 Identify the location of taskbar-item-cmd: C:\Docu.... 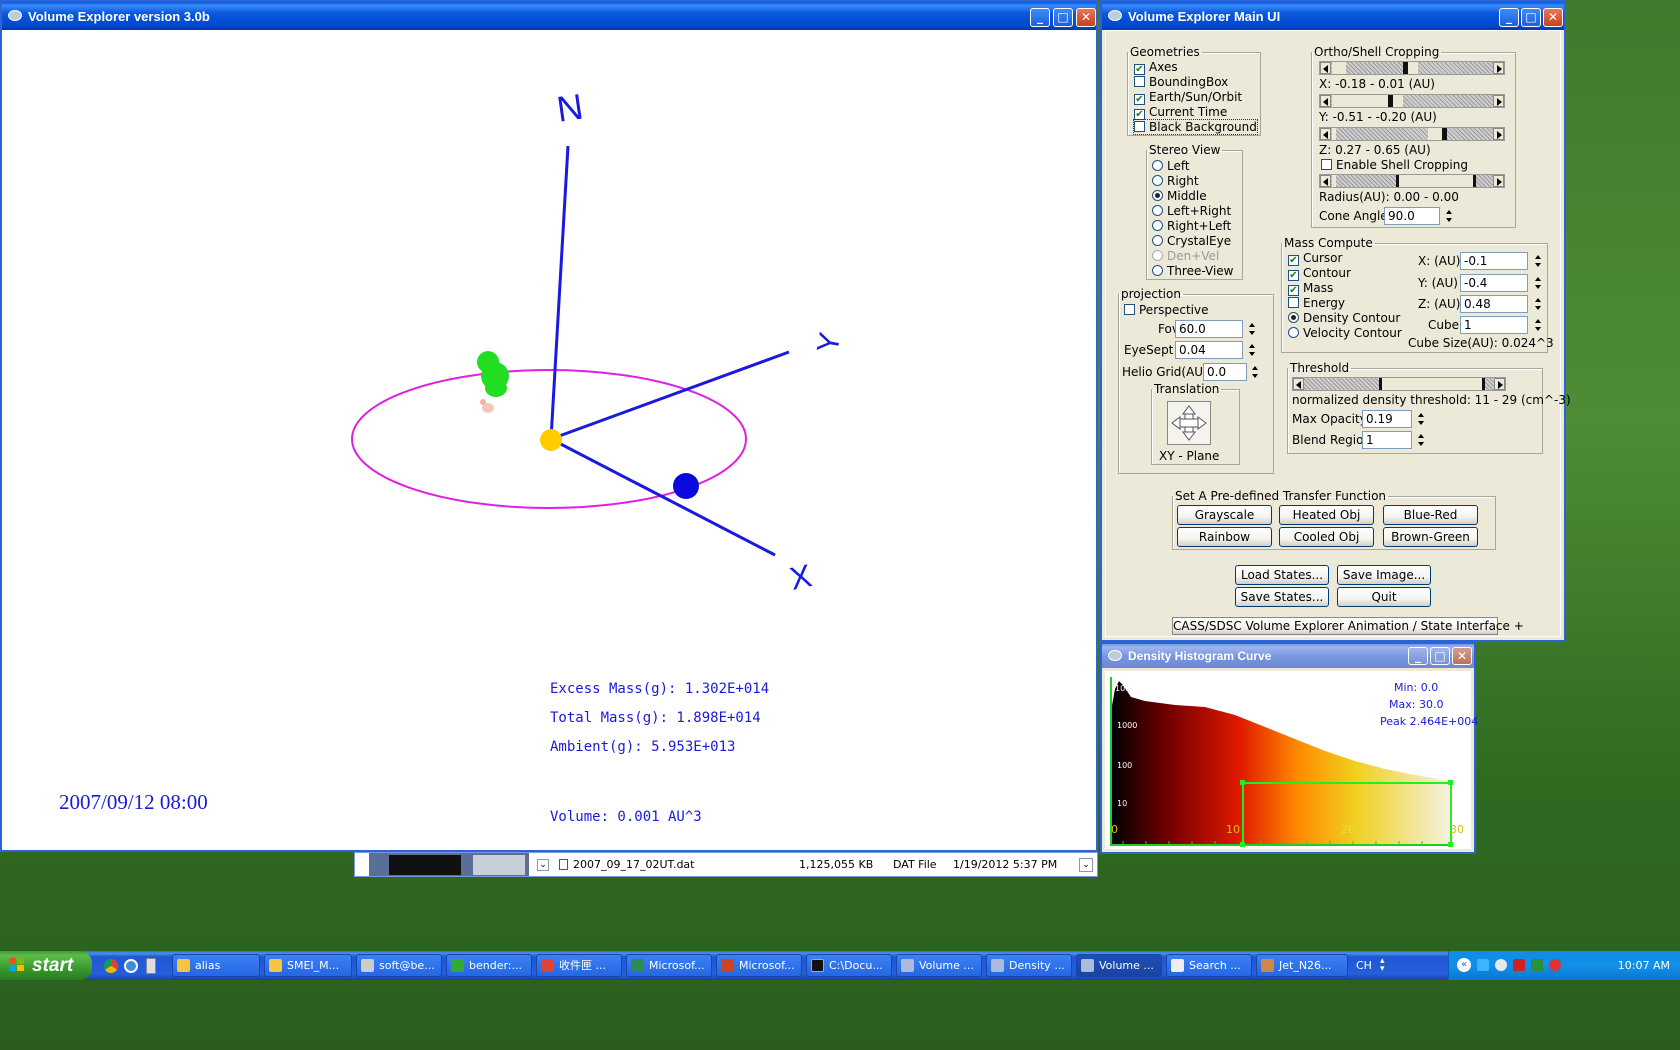
(849, 965).